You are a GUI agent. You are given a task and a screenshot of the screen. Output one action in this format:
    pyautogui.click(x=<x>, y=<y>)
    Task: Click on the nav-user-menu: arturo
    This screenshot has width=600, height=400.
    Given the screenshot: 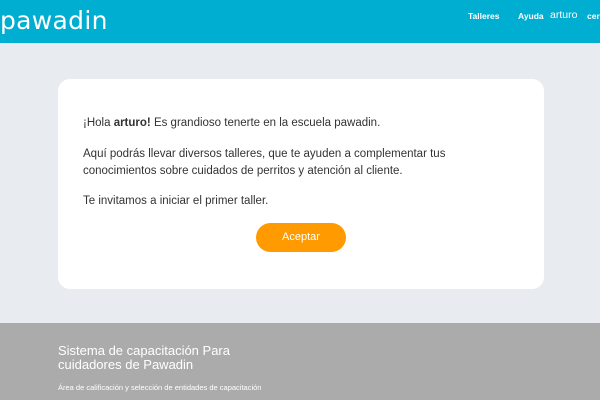 What is the action you would take?
    pyautogui.click(x=563, y=15)
    